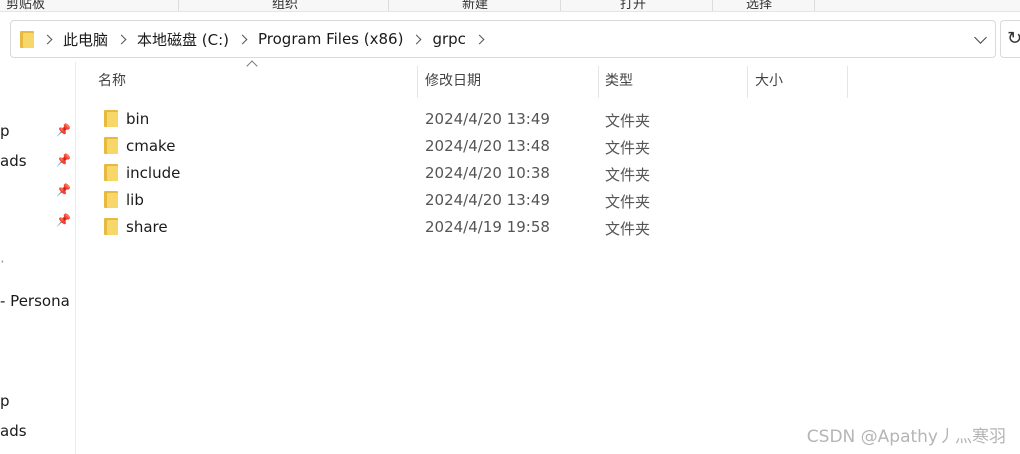 The height and width of the screenshot is (454, 1020). What do you see at coordinates (487, 146) in the screenshot?
I see `file-date: 2024/4/20 13:48` at bounding box center [487, 146].